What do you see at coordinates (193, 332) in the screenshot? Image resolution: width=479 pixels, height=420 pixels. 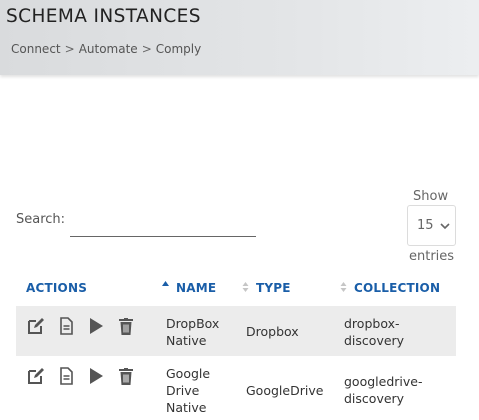 I see `cell-name: DropBox Native` at bounding box center [193, 332].